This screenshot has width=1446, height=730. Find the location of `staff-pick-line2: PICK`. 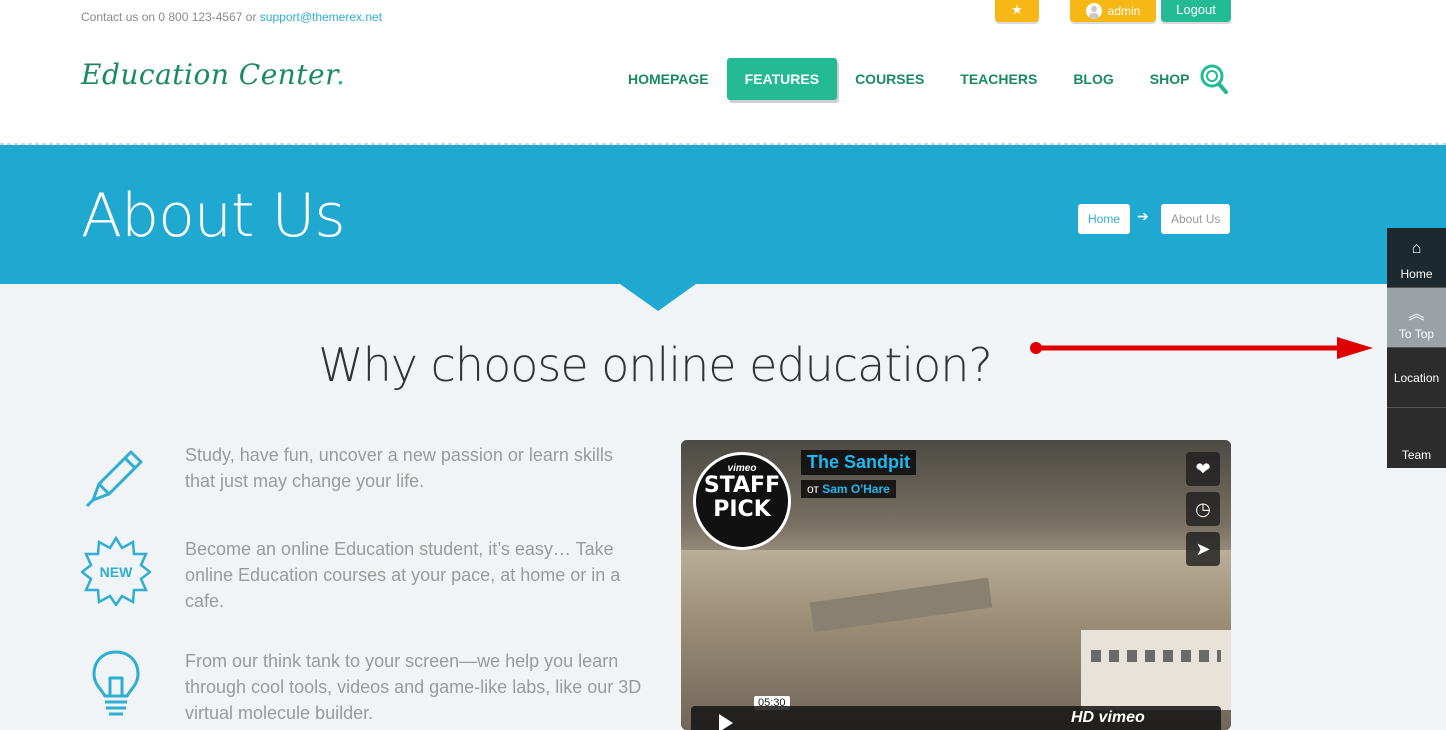

staff-pick-line2: PICK is located at coordinates (742, 509).